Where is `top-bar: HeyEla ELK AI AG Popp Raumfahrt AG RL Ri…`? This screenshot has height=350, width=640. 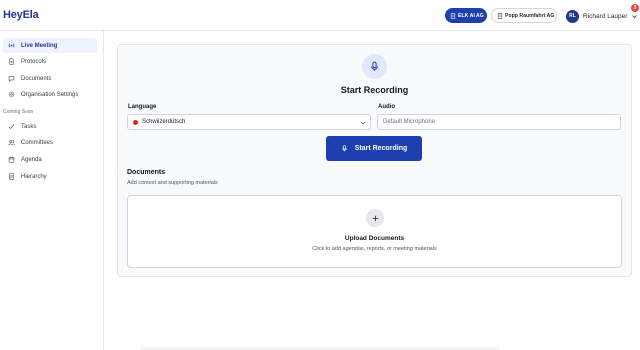 top-bar: HeyEla ELK AI AG Popp Raumfahrt AG RL Ri… is located at coordinates (320, 15).